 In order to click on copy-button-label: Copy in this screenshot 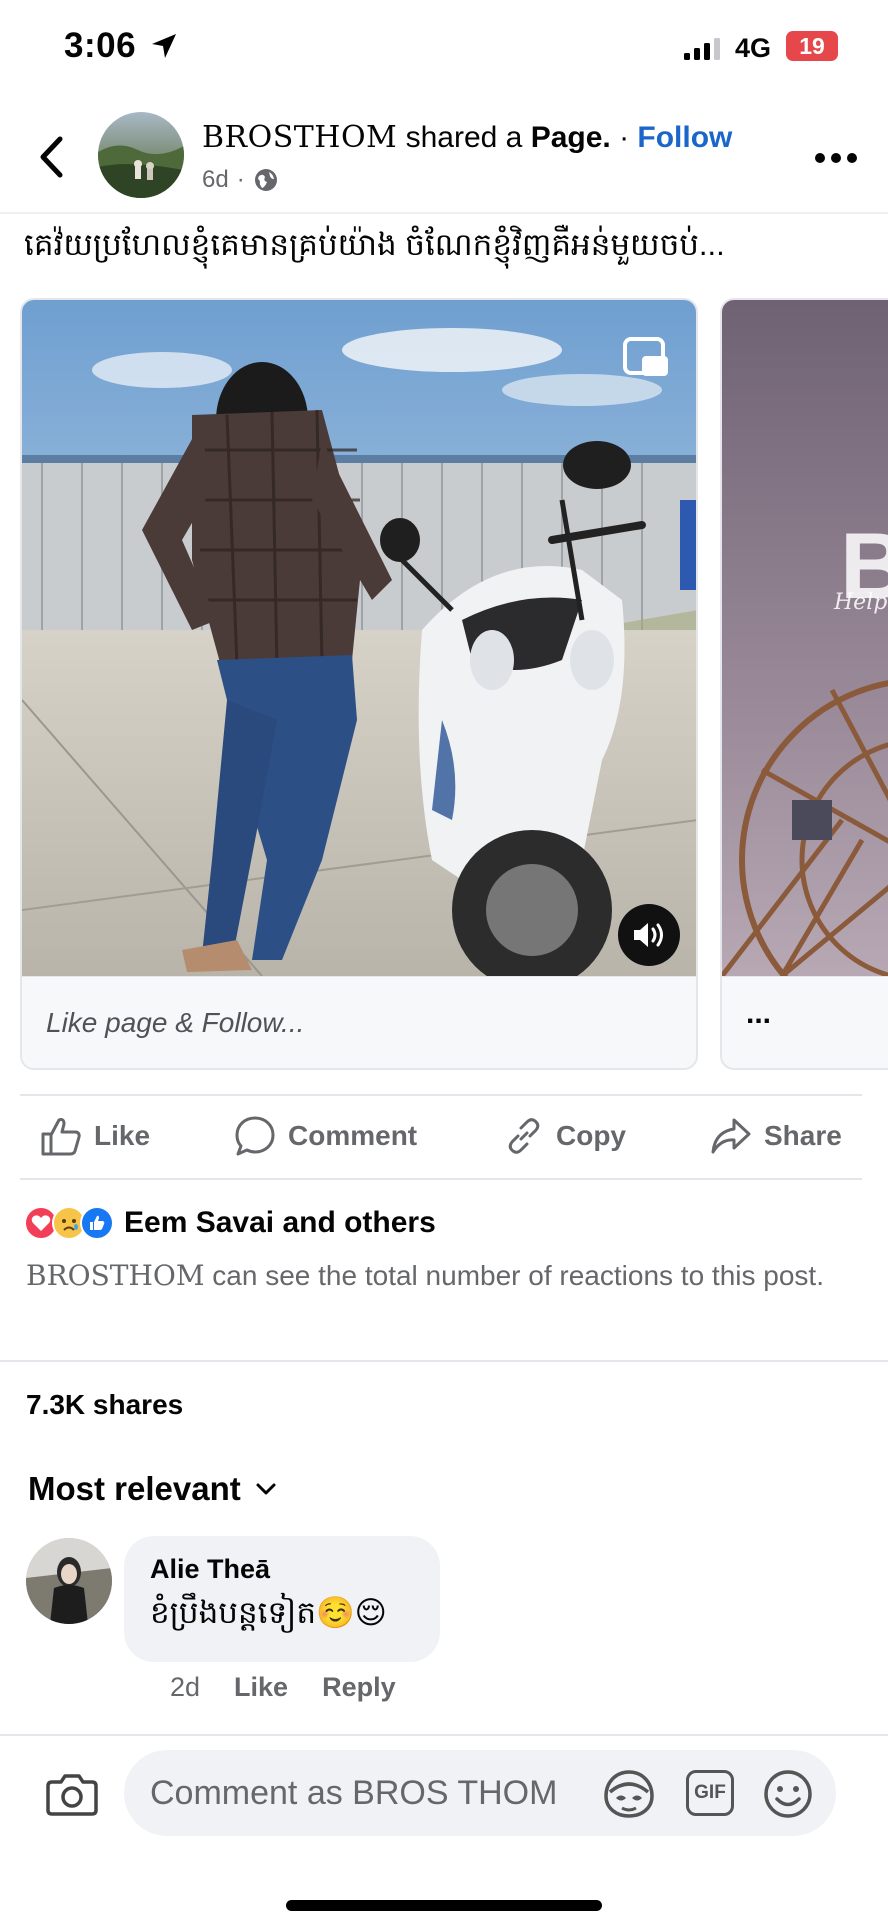, I will do `click(591, 1135)`.